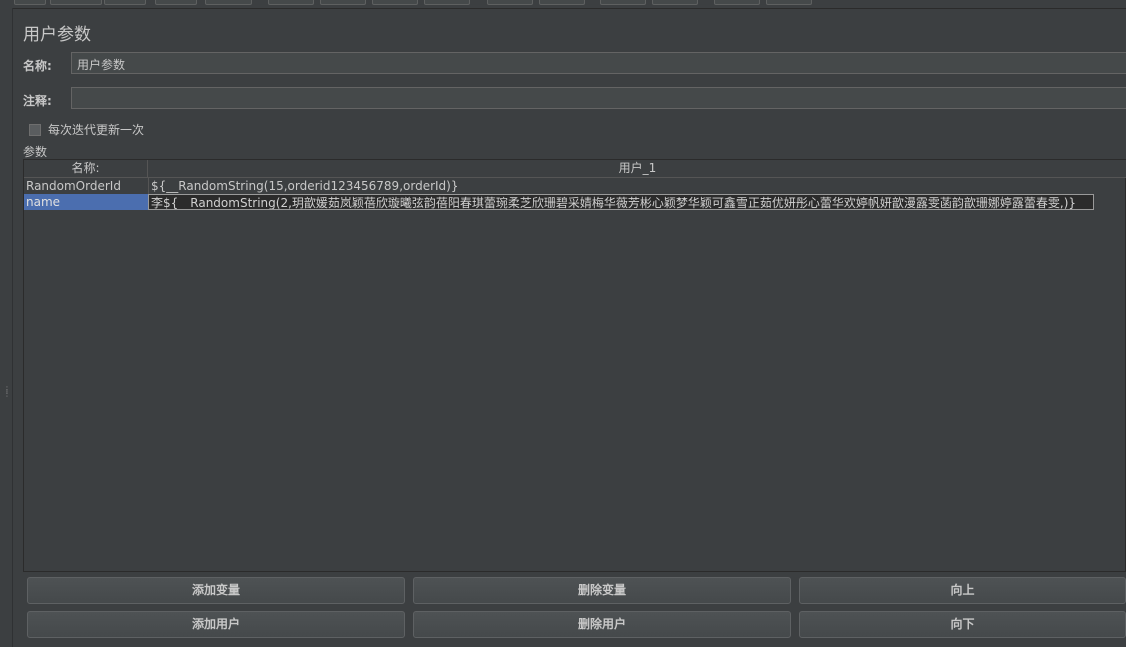 This screenshot has height=647, width=1126. I want to click on table-header: 名称: 用户_1, so click(575, 169).